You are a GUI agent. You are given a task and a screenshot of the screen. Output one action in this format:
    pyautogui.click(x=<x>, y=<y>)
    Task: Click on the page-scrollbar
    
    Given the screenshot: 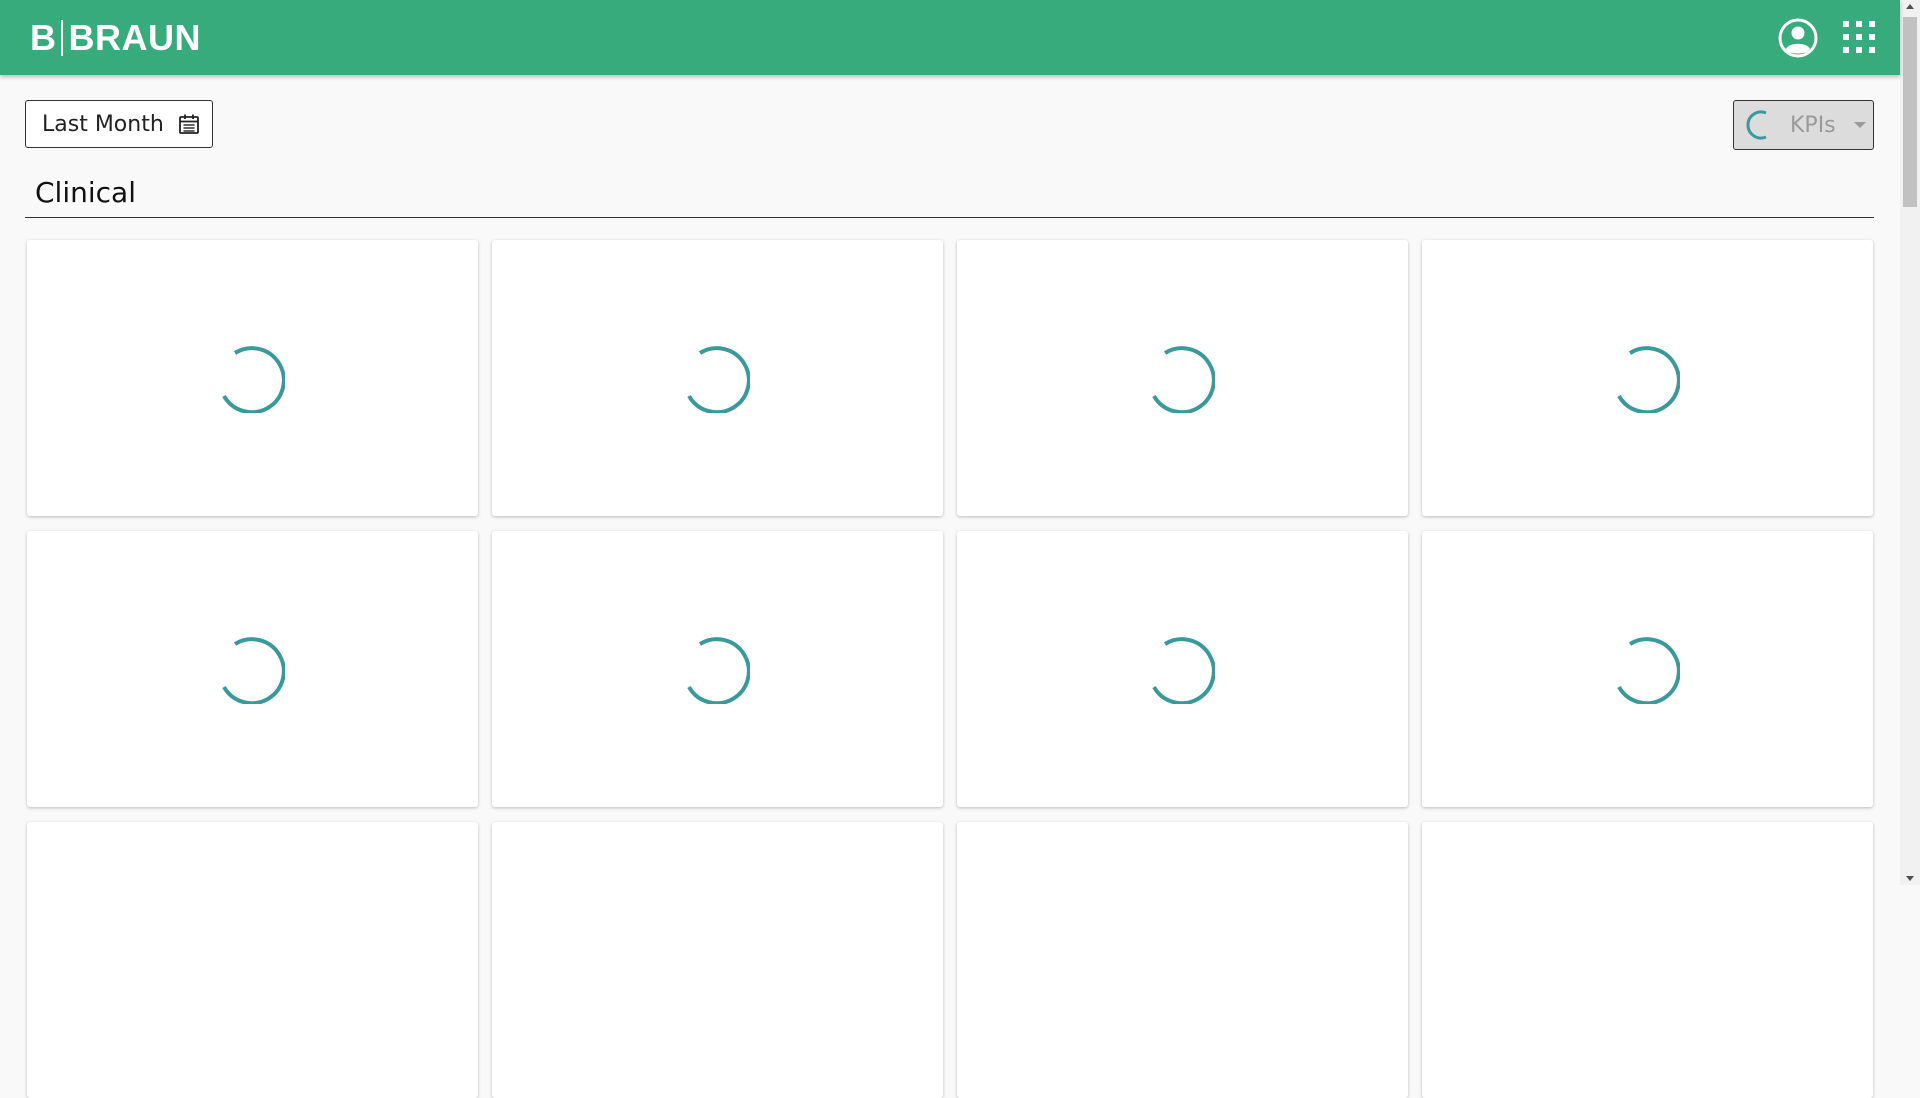 What is the action you would take?
    pyautogui.click(x=1910, y=442)
    